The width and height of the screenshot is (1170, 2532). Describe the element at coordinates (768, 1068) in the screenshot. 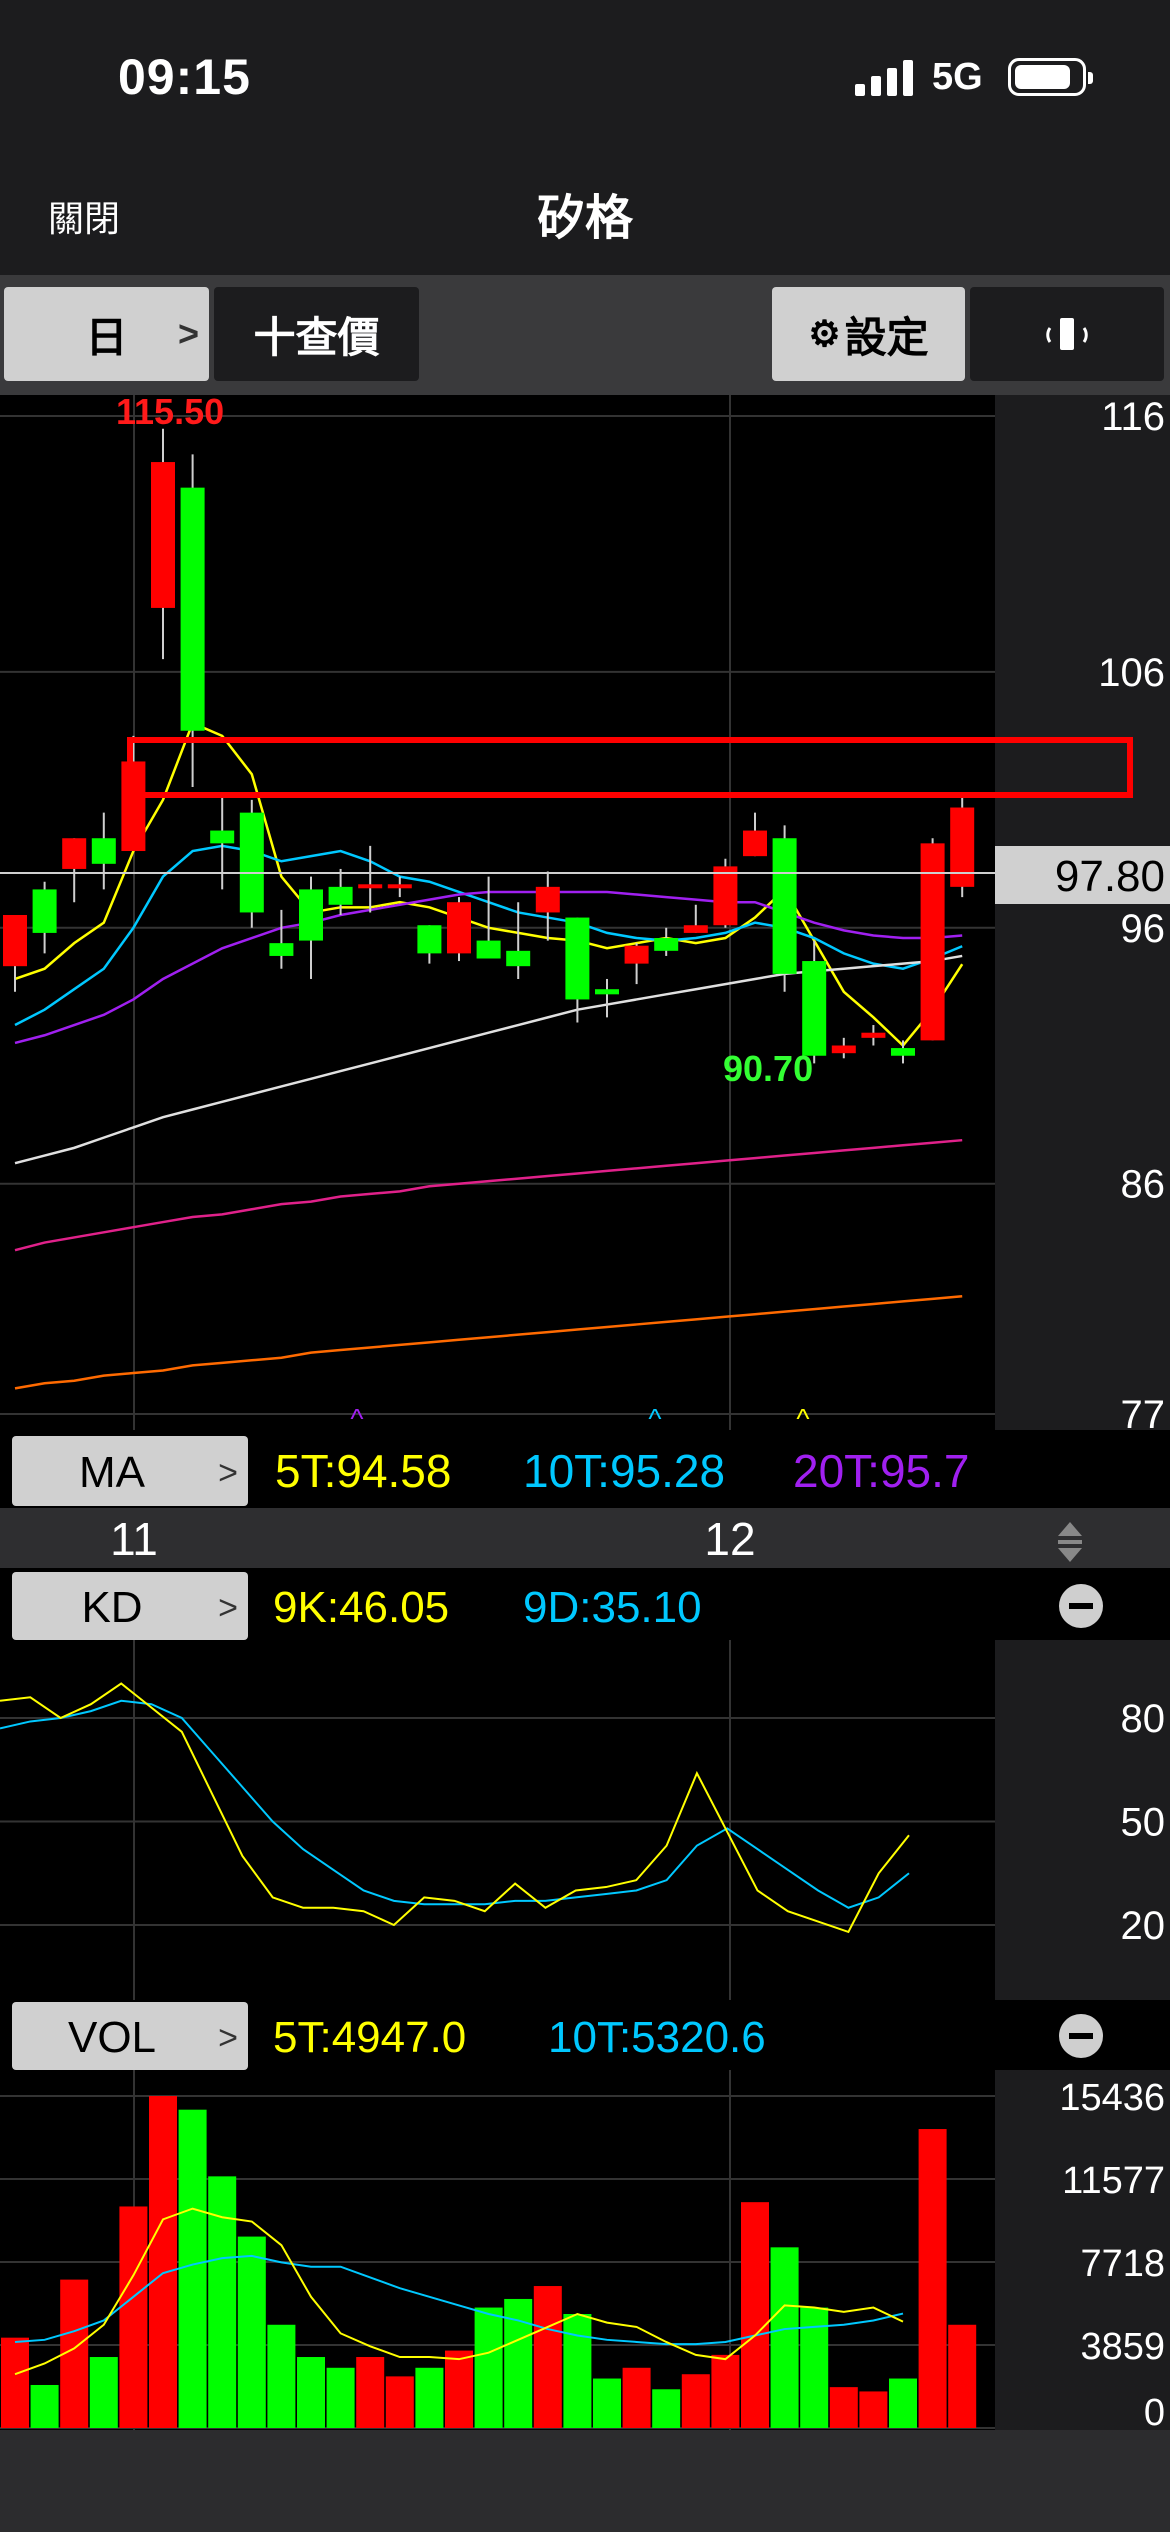

I see `low-price-label: 90.70` at that location.